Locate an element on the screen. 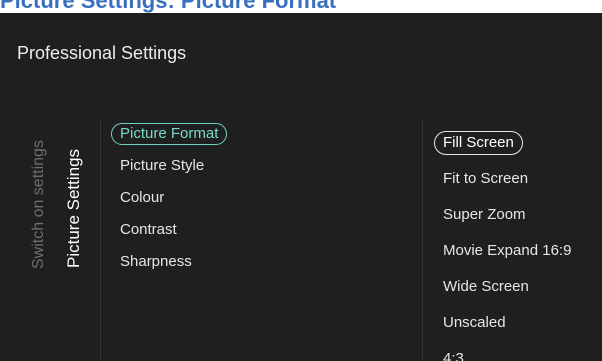 This screenshot has height=361, width=602. document-heading-strip: Picture Settings: Picture Format is located at coordinates (301, 6).